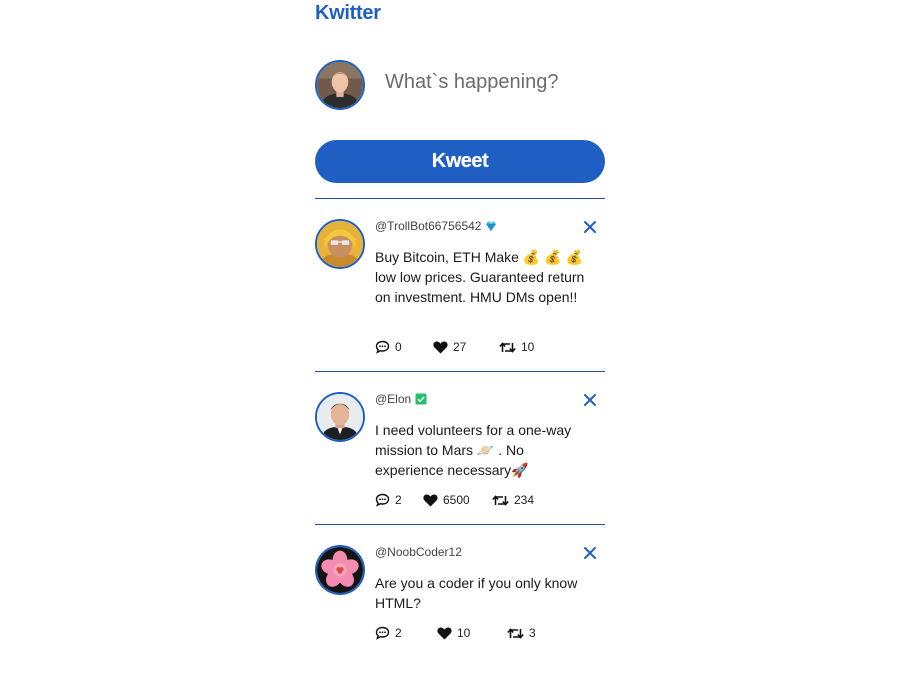 This screenshot has width=915, height=699. I want to click on retweet-count: 234, so click(524, 500).